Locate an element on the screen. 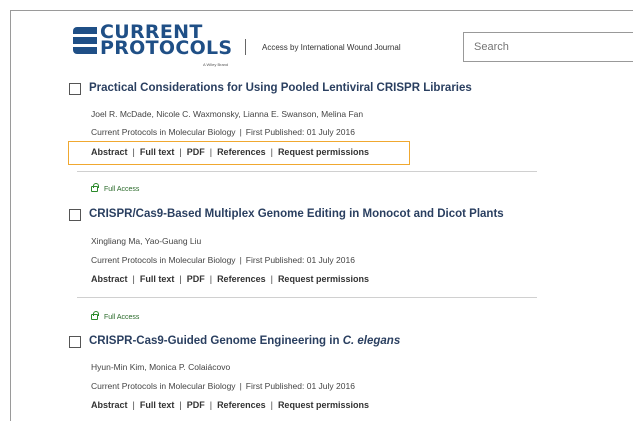  header-divider is located at coordinates (245, 47).